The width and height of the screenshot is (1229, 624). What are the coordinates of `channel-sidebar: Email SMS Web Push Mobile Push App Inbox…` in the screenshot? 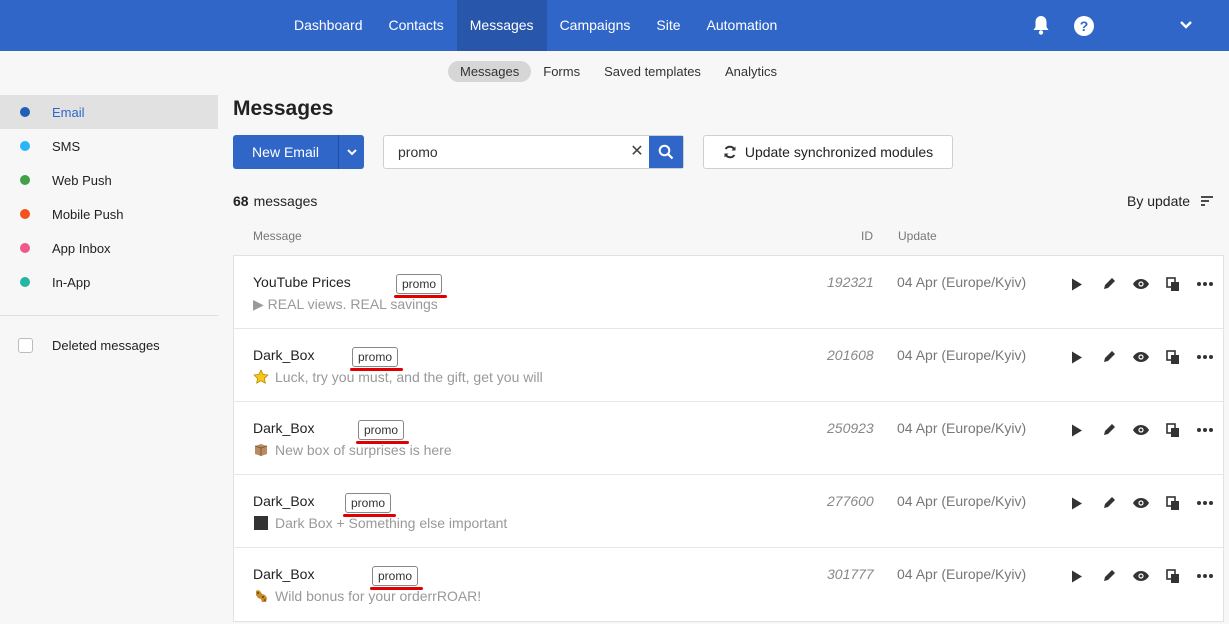 It's located at (109, 227).